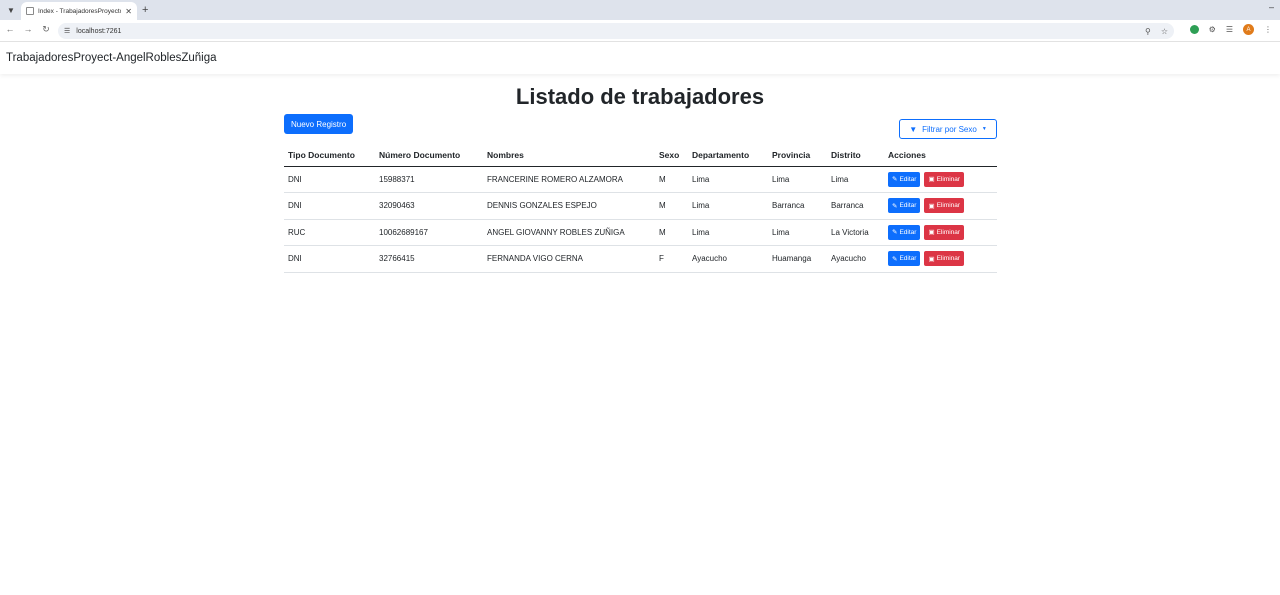 The height and width of the screenshot is (595, 1280). I want to click on minimize-icon: –, so click(1271, 7).